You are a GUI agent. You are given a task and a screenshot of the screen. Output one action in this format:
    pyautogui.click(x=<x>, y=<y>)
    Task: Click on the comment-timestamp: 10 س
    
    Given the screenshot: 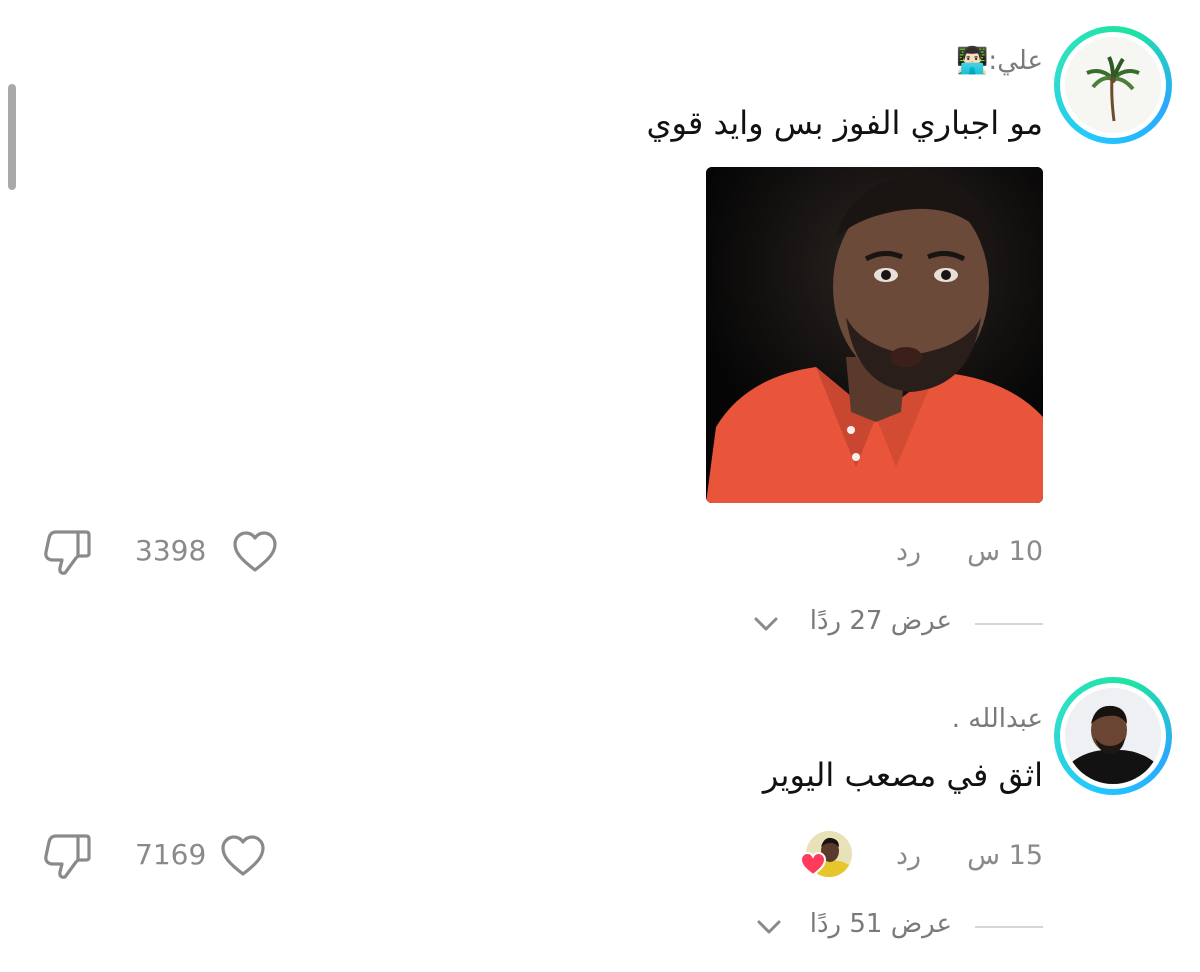 What is the action you would take?
    pyautogui.click(x=1005, y=551)
    